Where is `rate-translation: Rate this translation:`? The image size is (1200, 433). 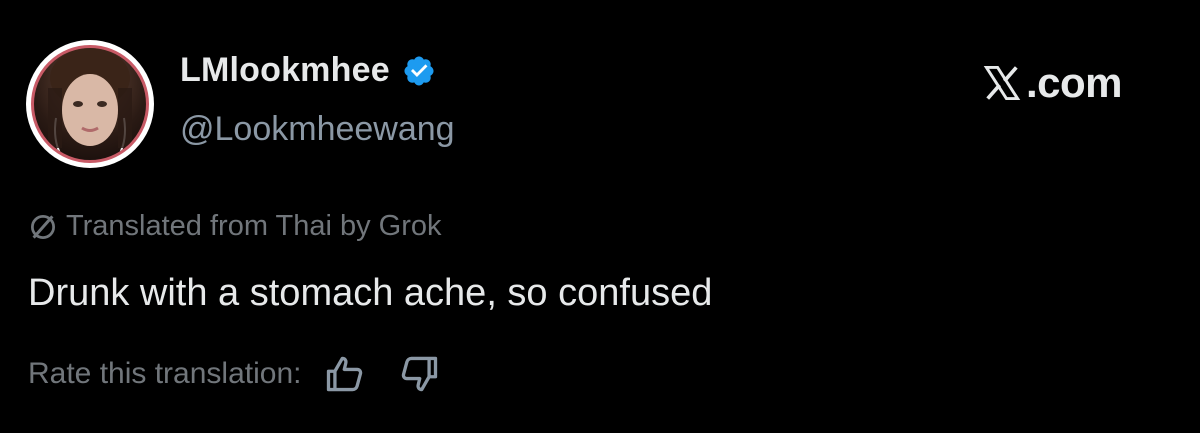 rate-translation: Rate this translation: is located at coordinates (234, 374).